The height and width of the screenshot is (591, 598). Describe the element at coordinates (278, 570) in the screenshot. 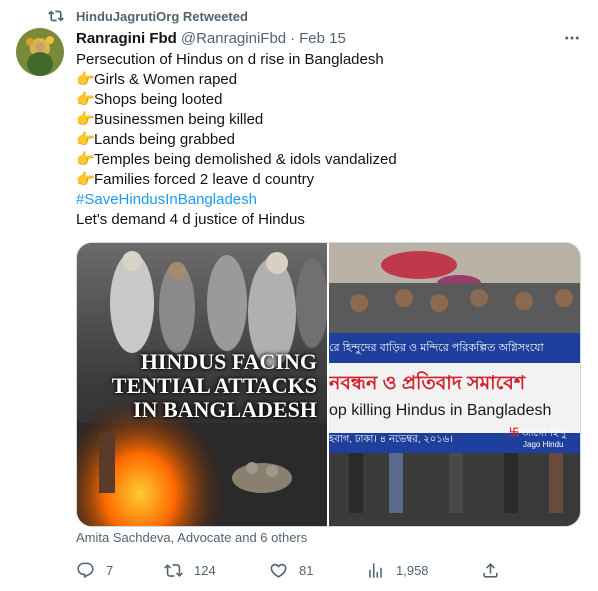

I see `like-icon` at that location.